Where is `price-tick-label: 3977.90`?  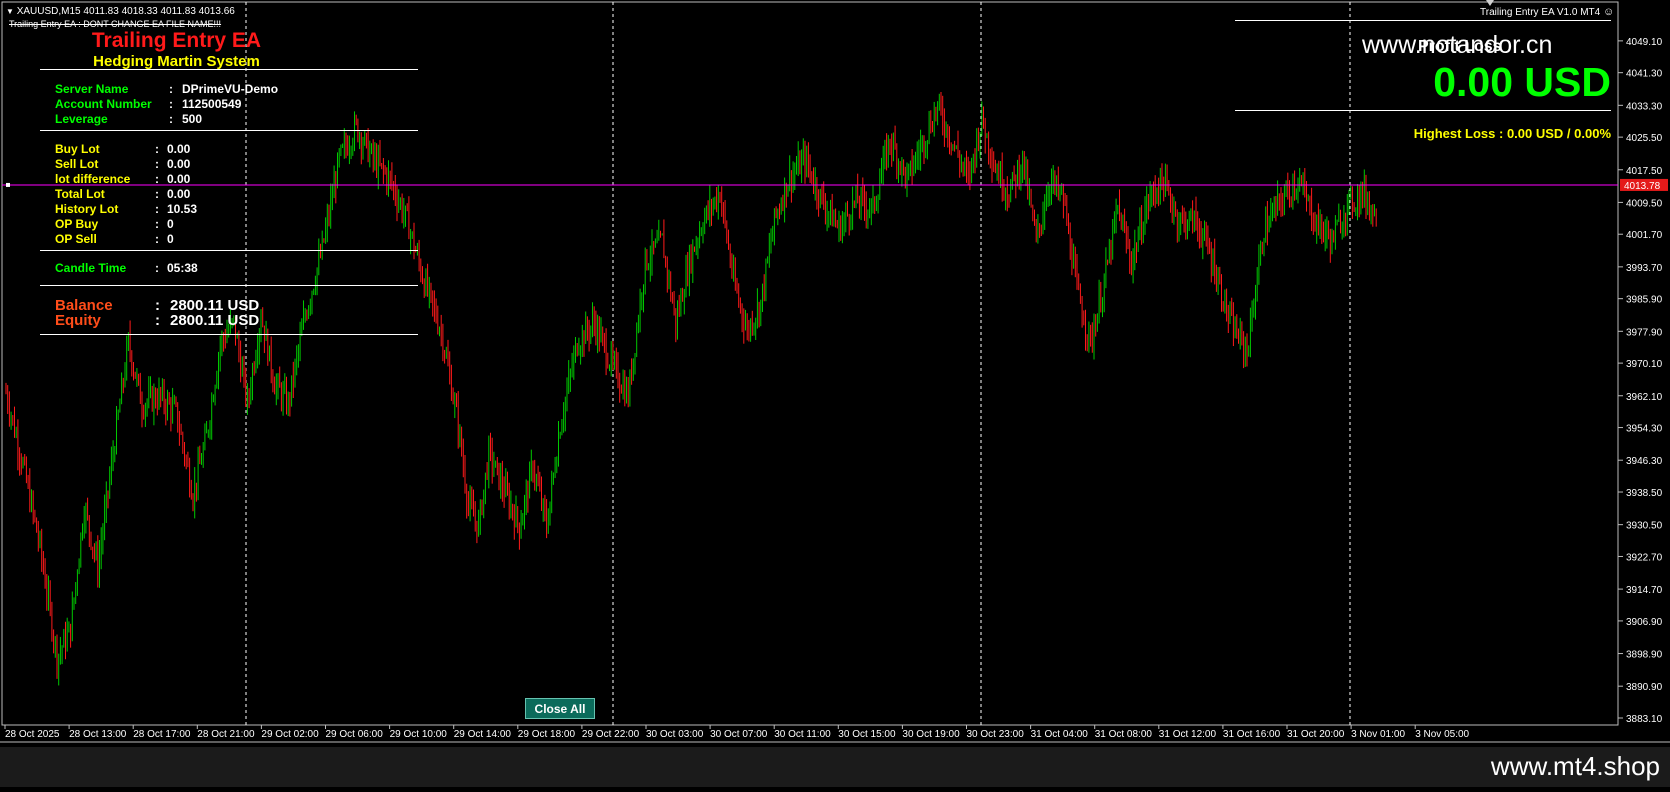
price-tick-label: 3977.90 is located at coordinates (1644, 332).